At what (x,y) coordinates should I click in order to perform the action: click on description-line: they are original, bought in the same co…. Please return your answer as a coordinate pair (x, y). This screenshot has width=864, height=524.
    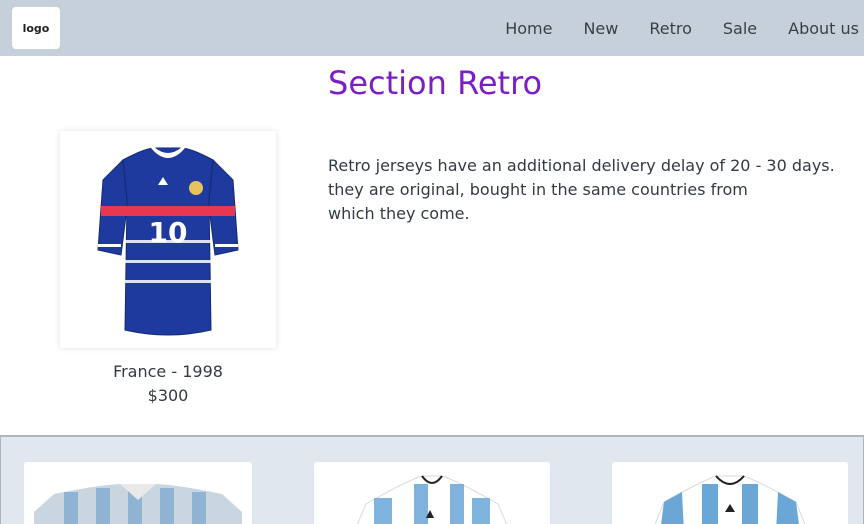
    Looking at the image, I should click on (538, 189).